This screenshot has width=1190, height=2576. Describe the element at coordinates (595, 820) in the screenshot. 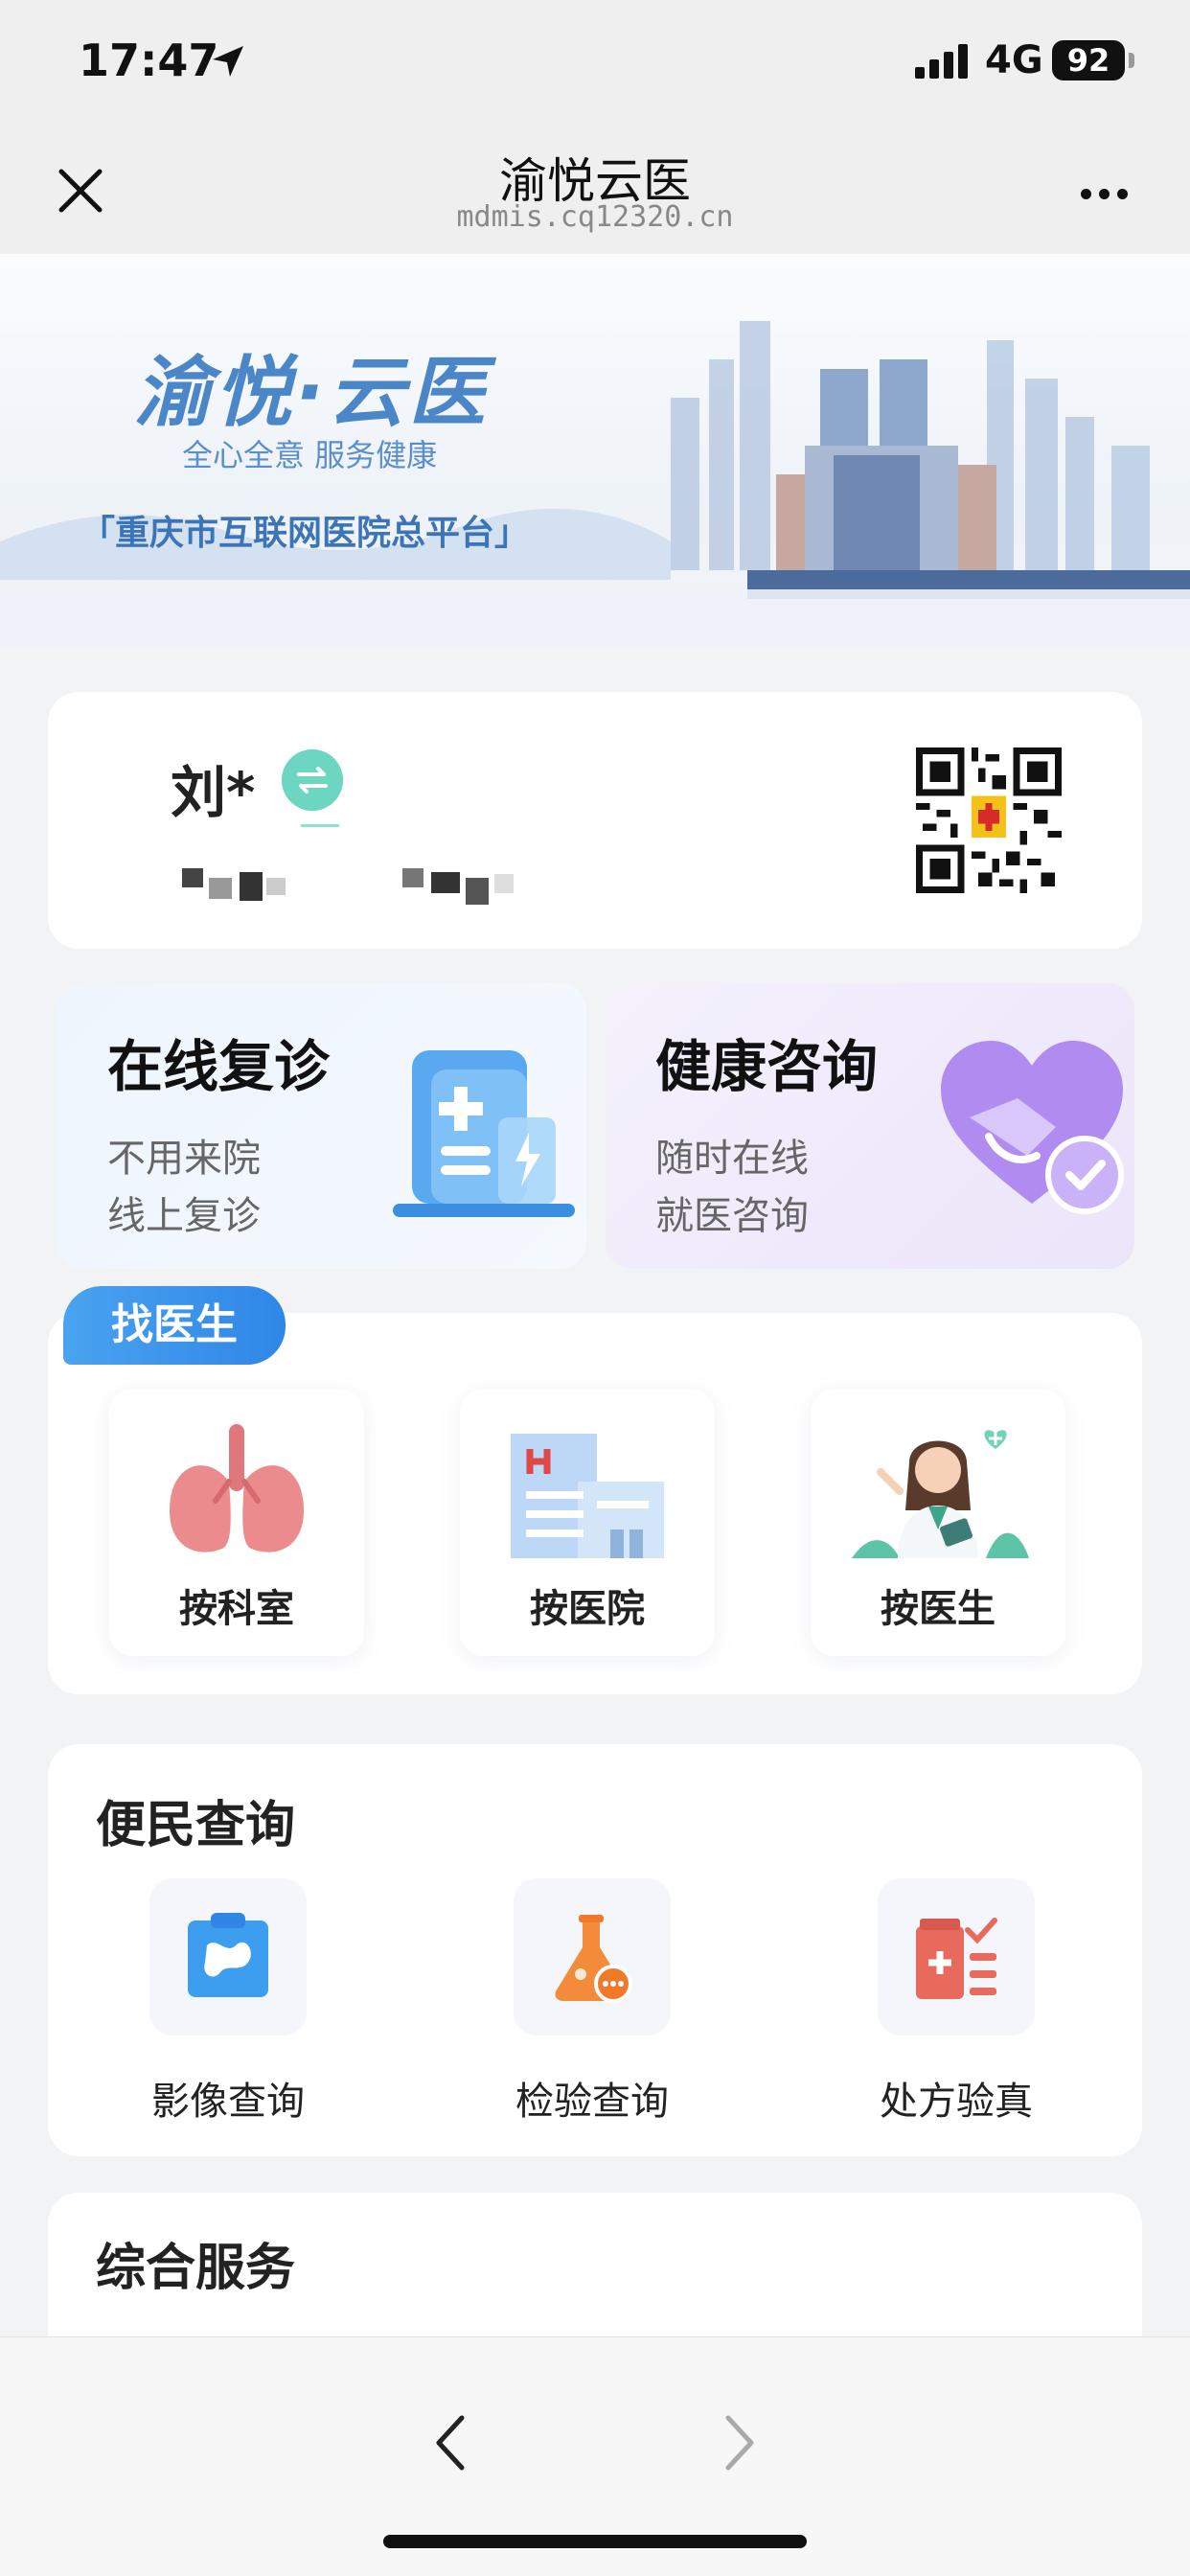

I see `user-card: 刘*` at that location.